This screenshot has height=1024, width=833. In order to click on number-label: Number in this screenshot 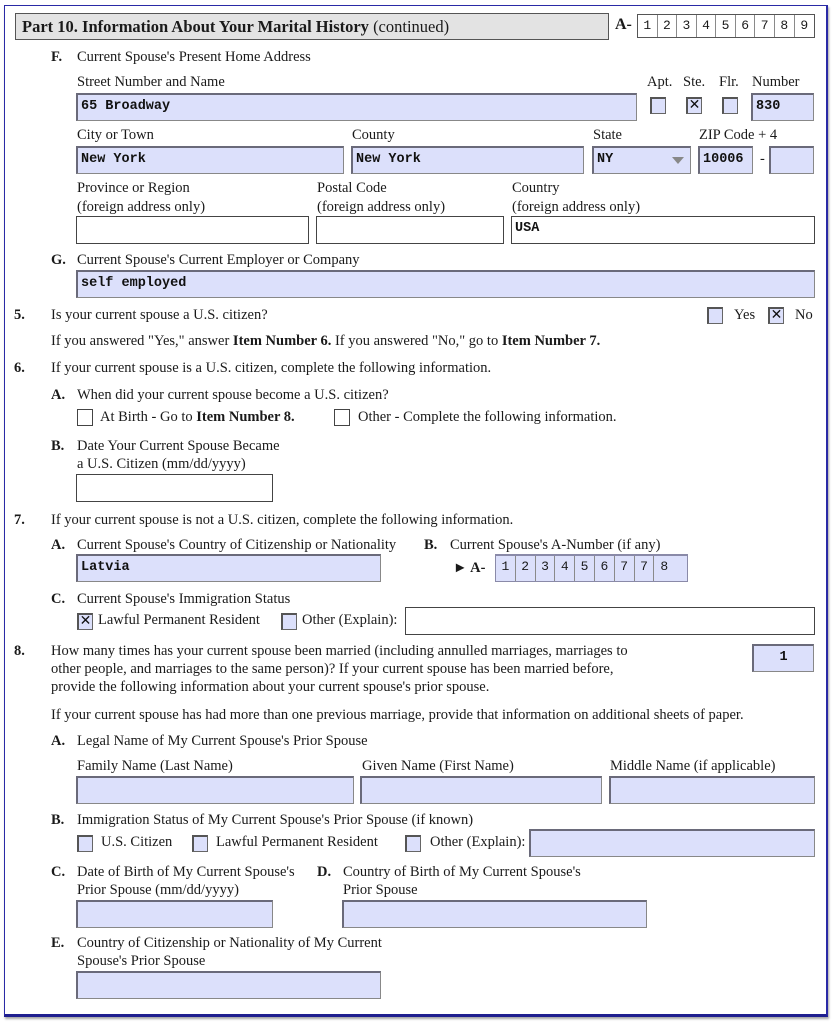, I will do `click(776, 82)`.